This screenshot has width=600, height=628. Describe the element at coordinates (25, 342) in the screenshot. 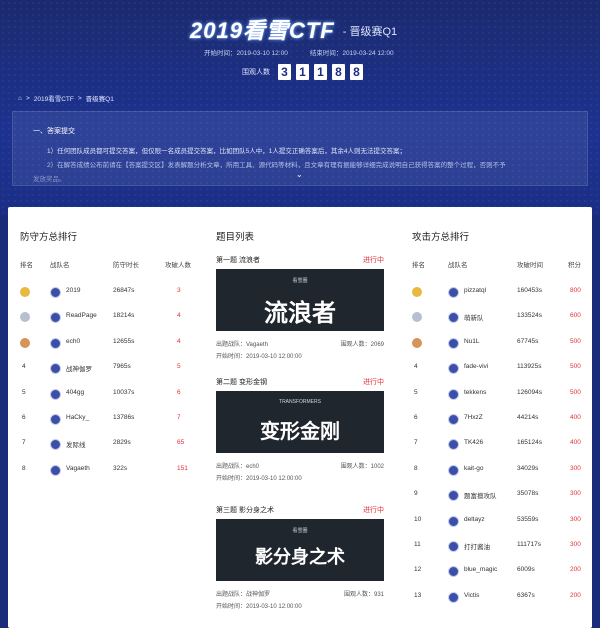

I see `medal-icon` at that location.